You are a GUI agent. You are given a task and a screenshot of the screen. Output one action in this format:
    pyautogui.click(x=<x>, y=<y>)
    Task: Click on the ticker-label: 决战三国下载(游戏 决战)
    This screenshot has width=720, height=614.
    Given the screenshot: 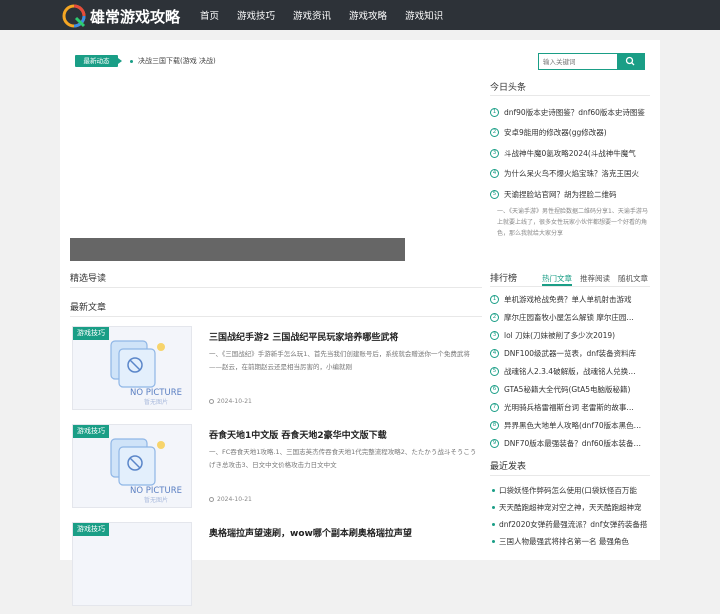 What is the action you would take?
    pyautogui.click(x=177, y=61)
    